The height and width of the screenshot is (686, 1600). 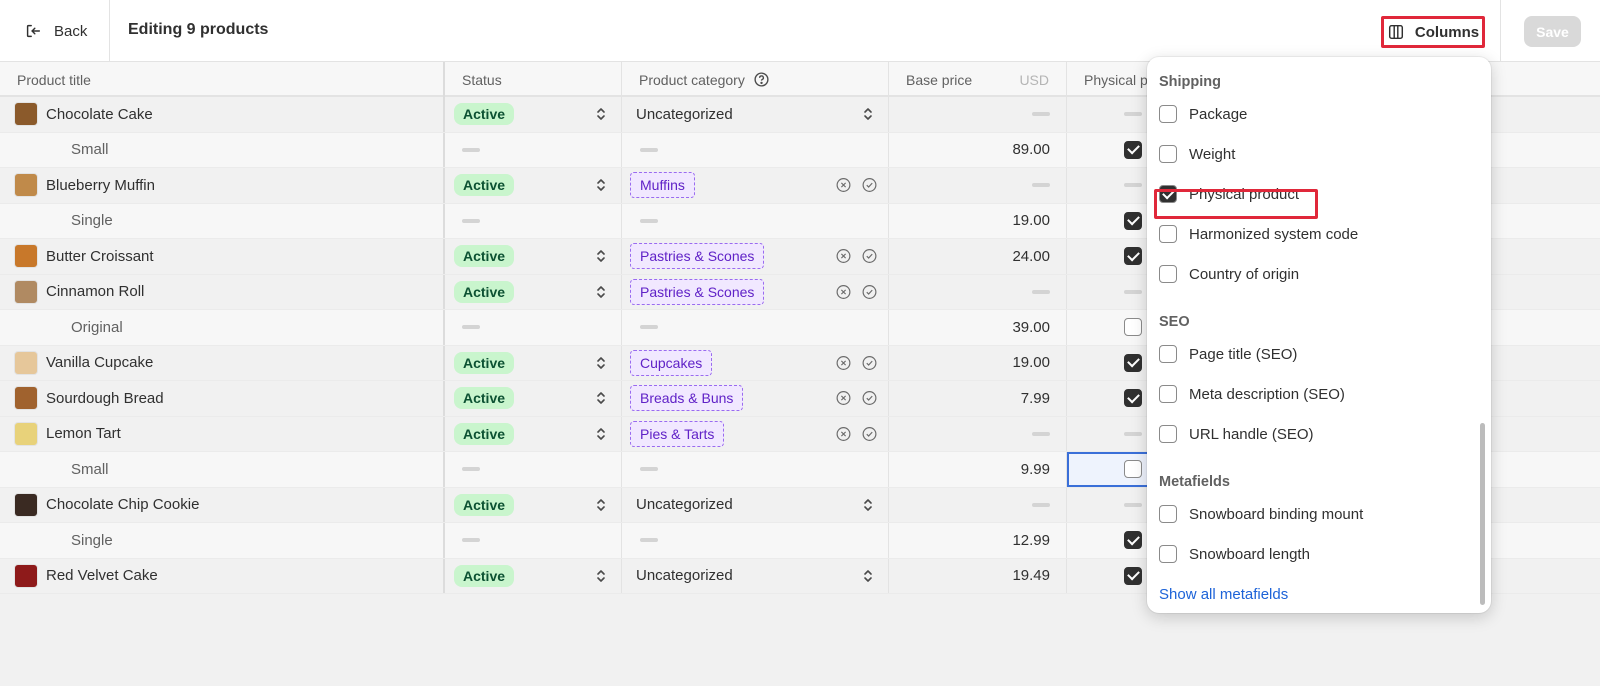 What do you see at coordinates (978, 79) in the screenshot?
I see `header-base-price: Base price USD` at bounding box center [978, 79].